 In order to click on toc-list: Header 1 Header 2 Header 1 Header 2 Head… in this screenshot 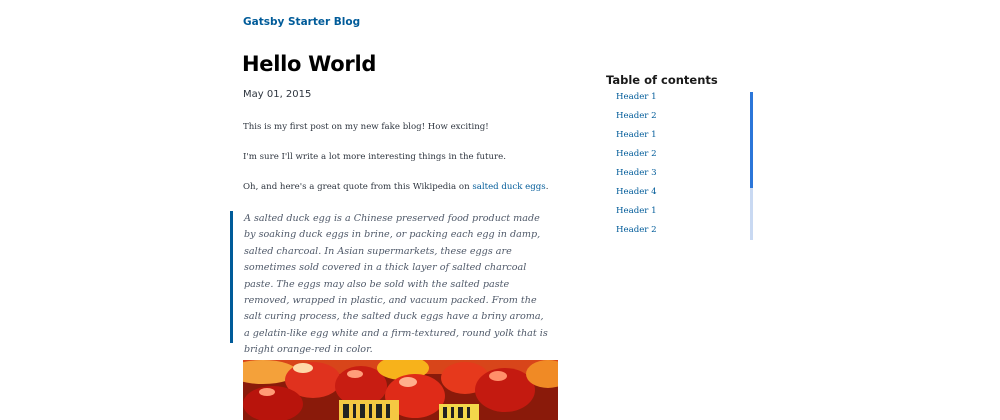, I will do `click(636, 167)`.